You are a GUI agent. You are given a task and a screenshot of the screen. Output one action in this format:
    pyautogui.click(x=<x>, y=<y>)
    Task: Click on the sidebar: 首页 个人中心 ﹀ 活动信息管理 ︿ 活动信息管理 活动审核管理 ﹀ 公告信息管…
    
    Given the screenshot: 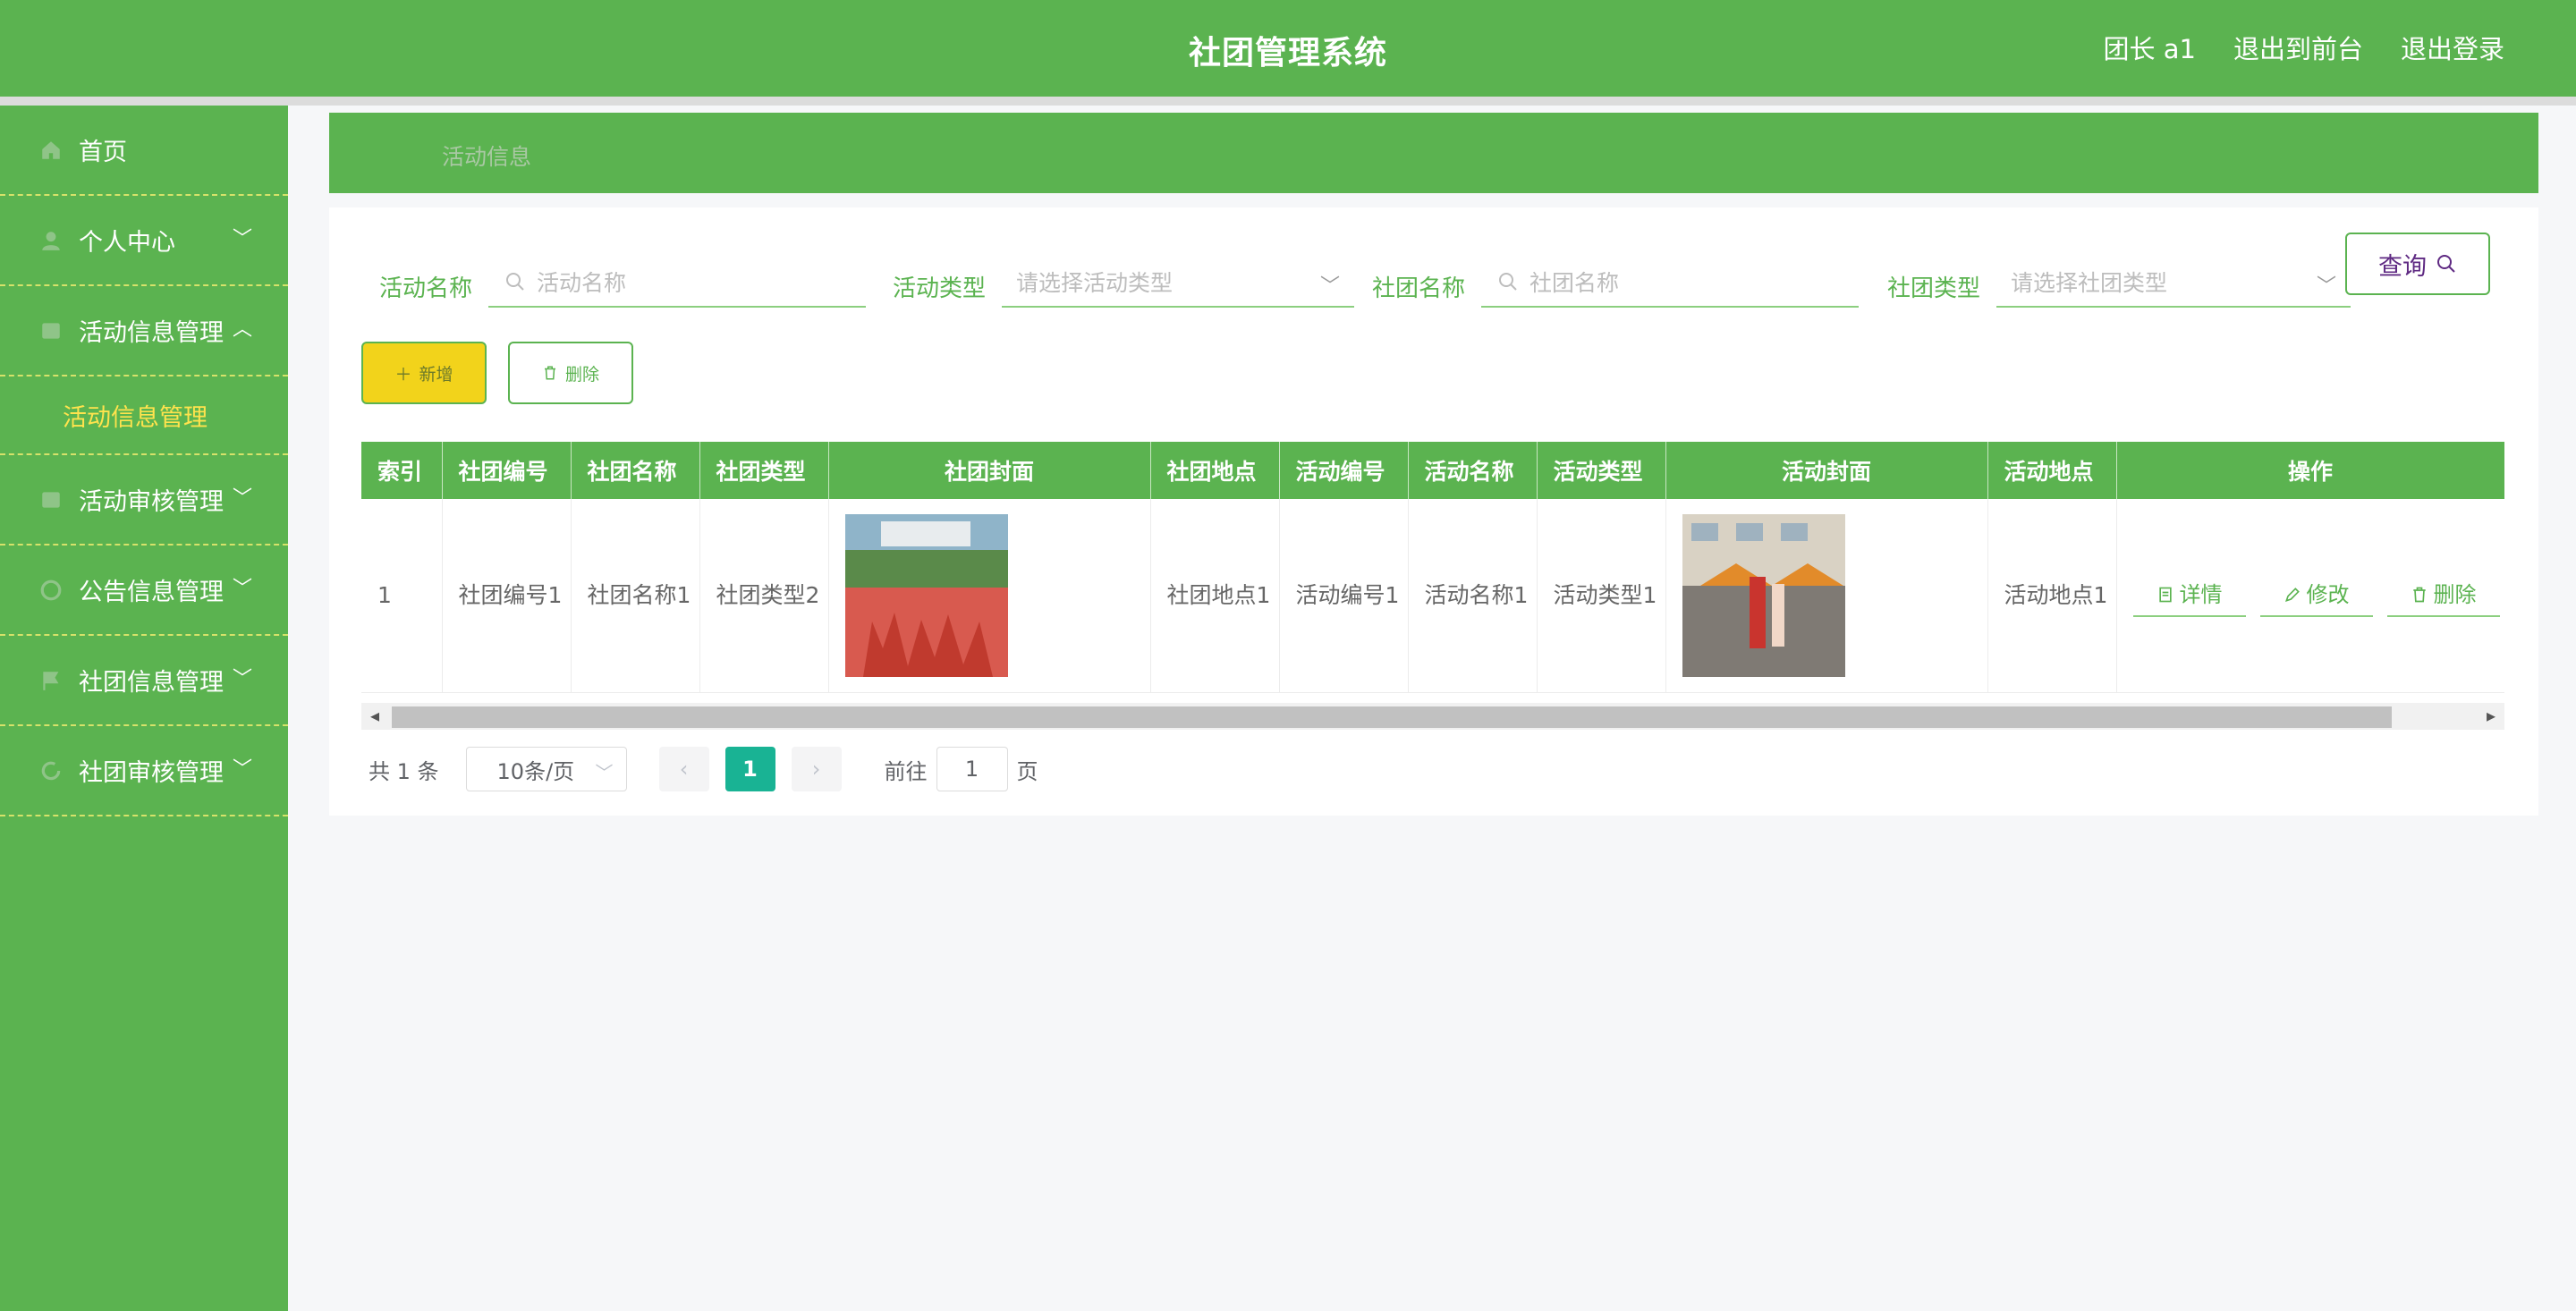 What is the action you would take?
    pyautogui.click(x=144, y=708)
    